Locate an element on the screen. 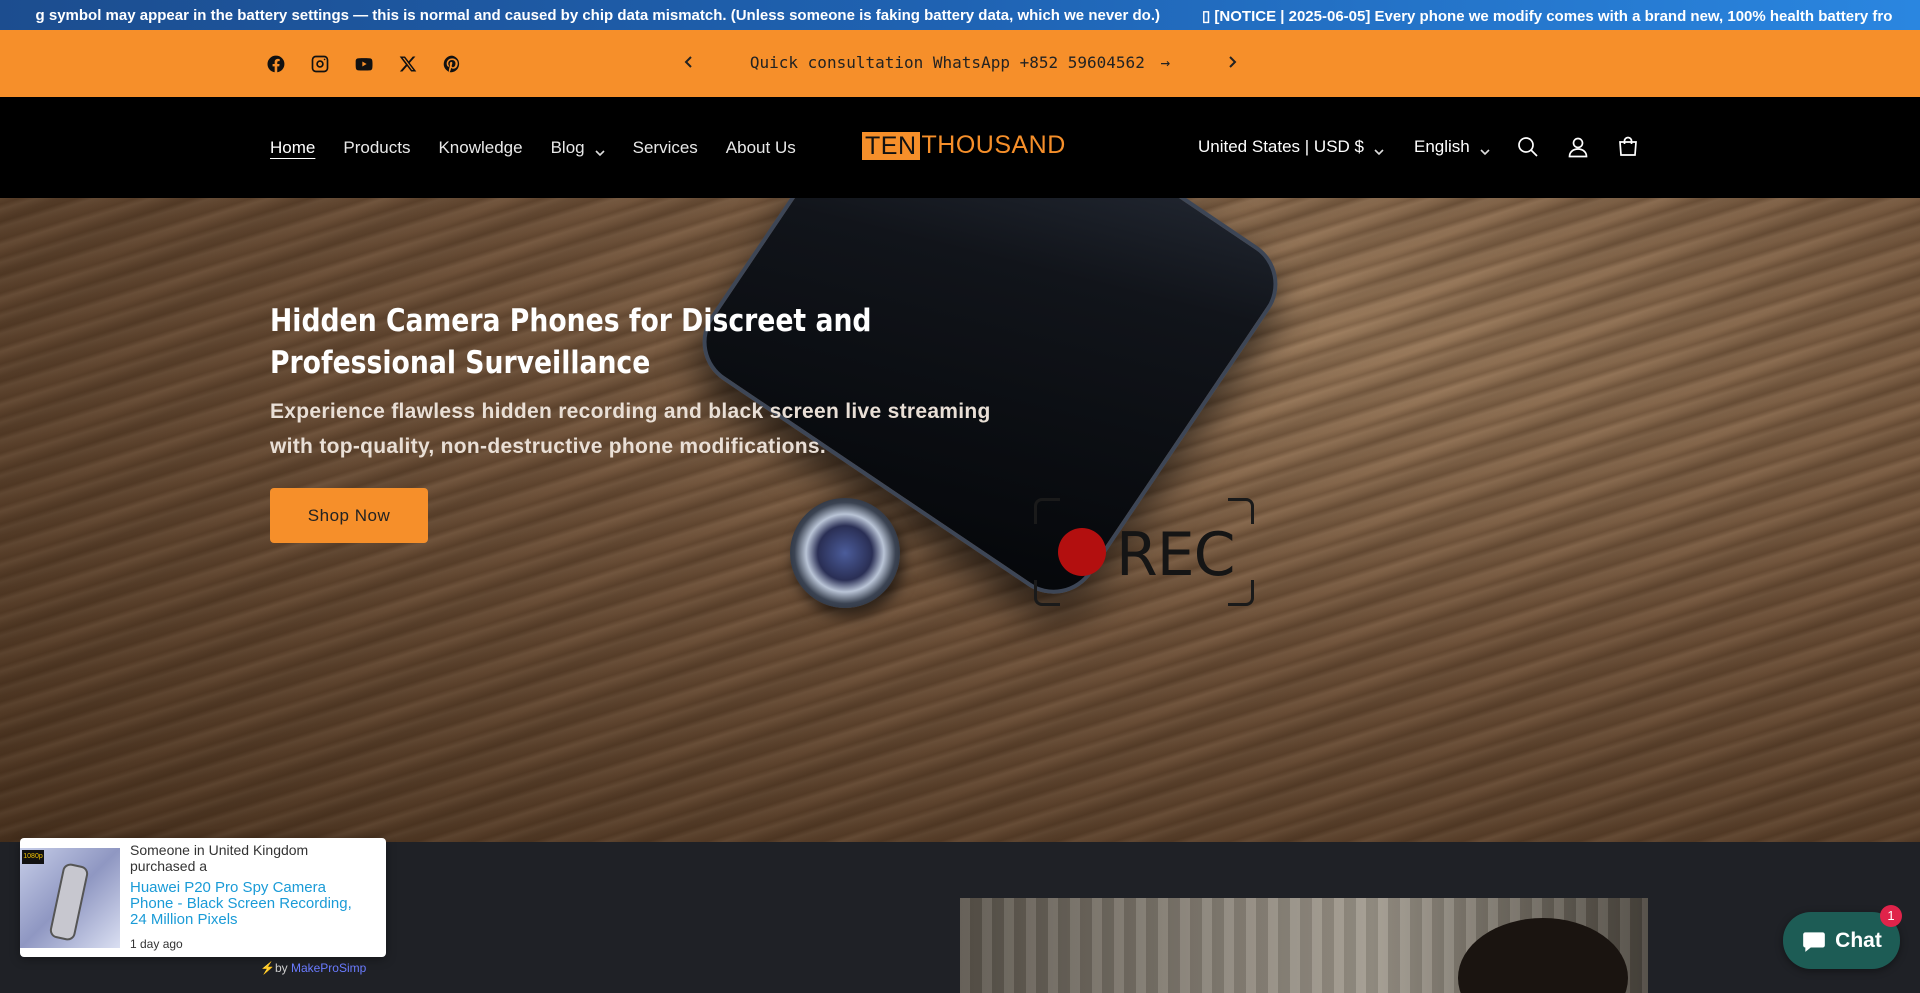  country-selector: United States | USD $ is located at coordinates (1291, 147).